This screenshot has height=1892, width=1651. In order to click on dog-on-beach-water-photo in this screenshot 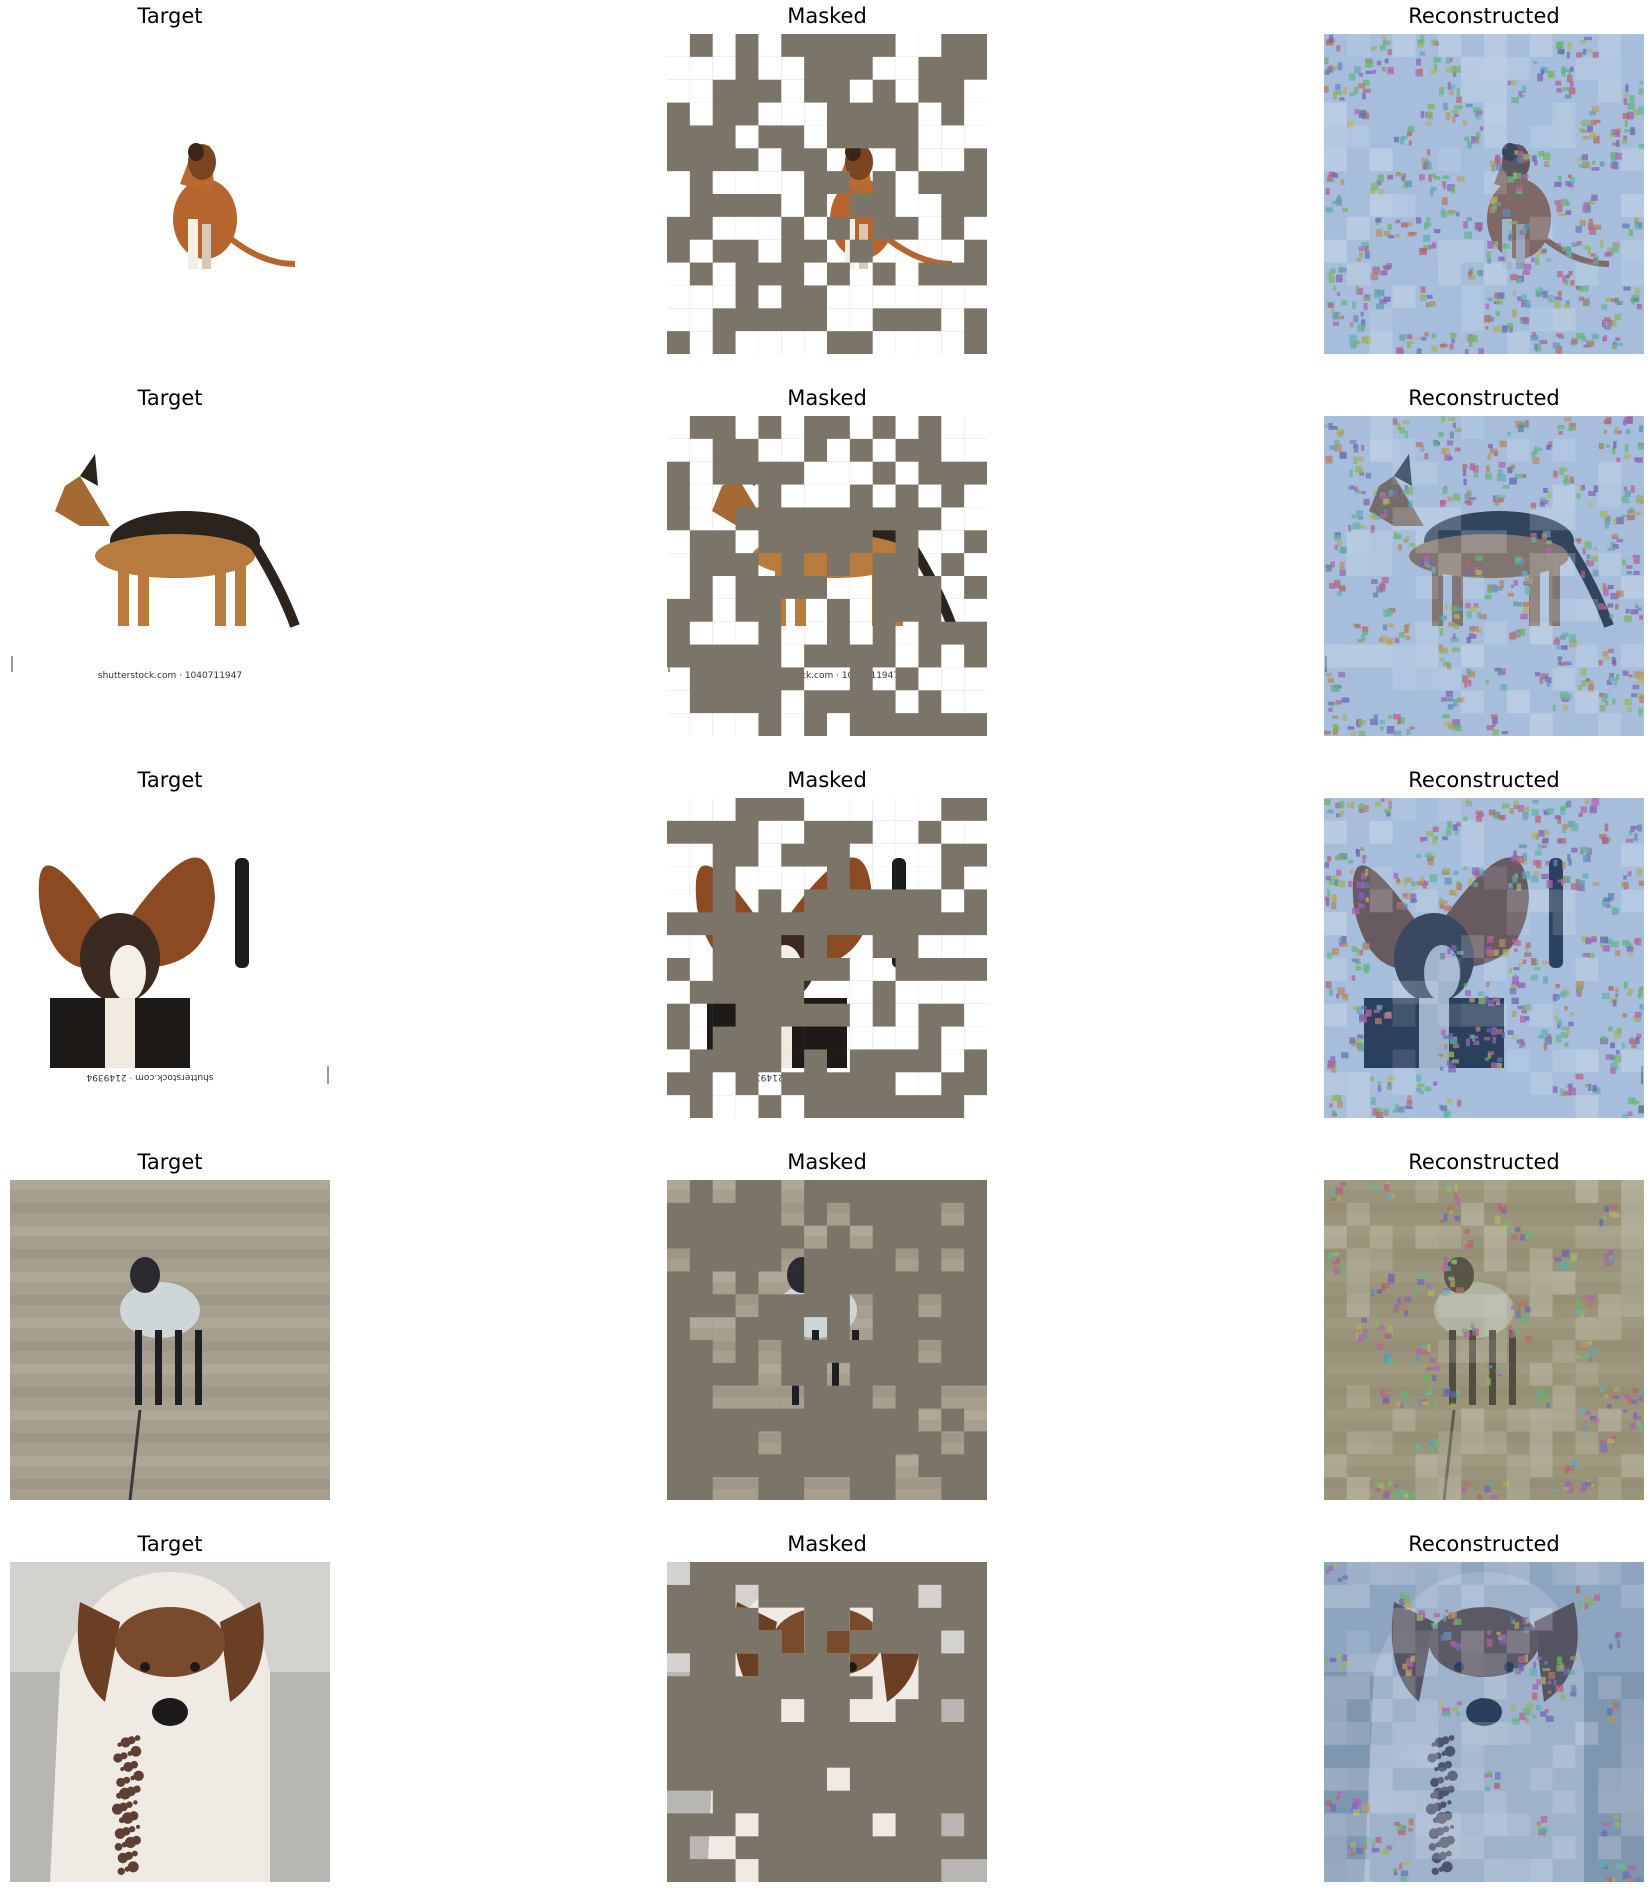, I will do `click(170, 1340)`.